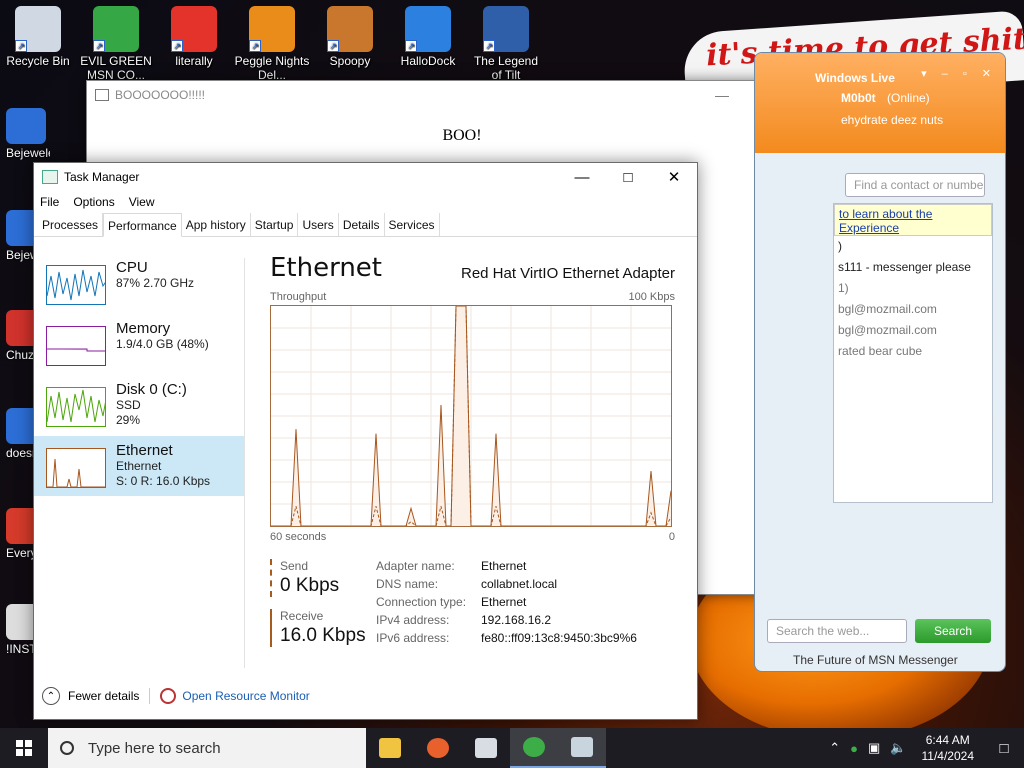 The image size is (1024, 768). I want to click on contact-row: 1), so click(913, 288).